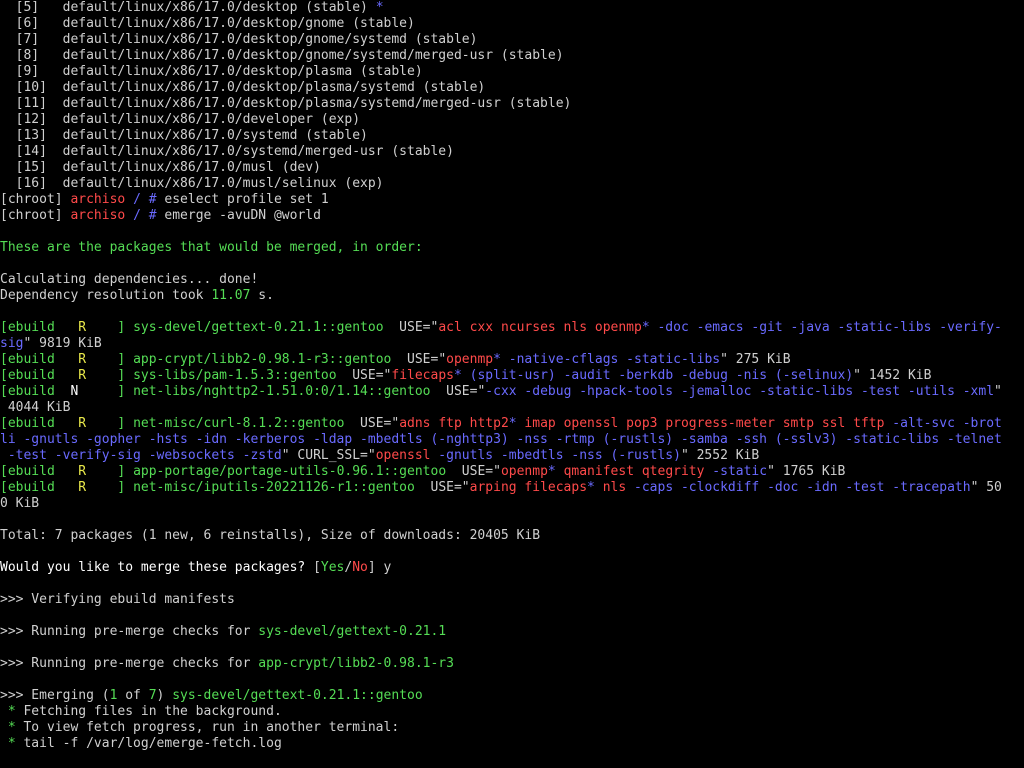  Describe the element at coordinates (555, 455) in the screenshot. I see `terminal-text: -gnutls -mbedtls -nss (-rustls)` at that location.